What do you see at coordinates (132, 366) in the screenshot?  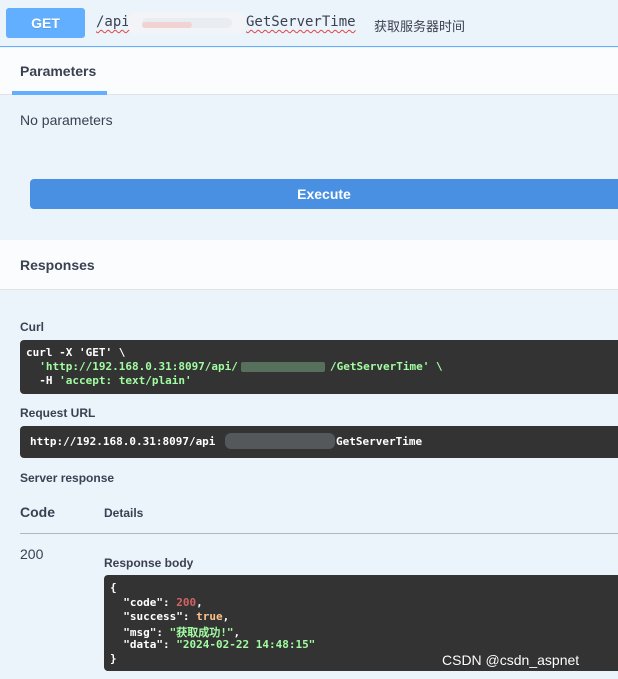 I see `curl-line-2-prefix: 'http://192.168.0.31:8097/api/` at bounding box center [132, 366].